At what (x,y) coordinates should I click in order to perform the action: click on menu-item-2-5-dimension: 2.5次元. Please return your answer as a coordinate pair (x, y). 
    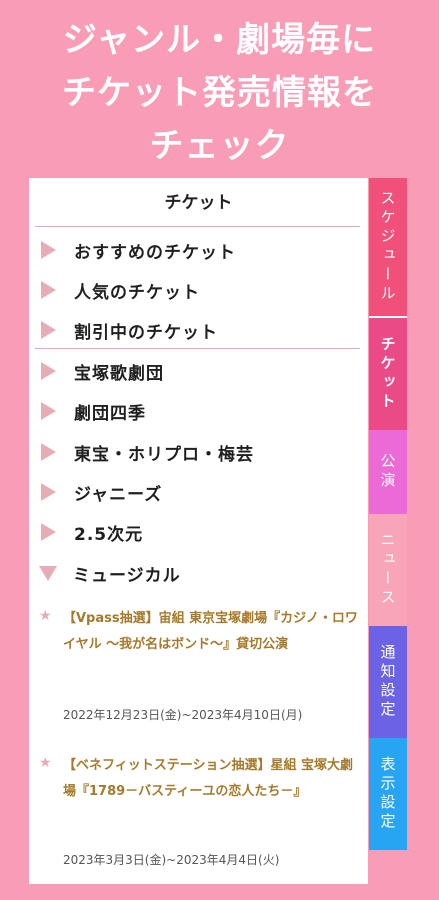
    Looking at the image, I should click on (198, 532).